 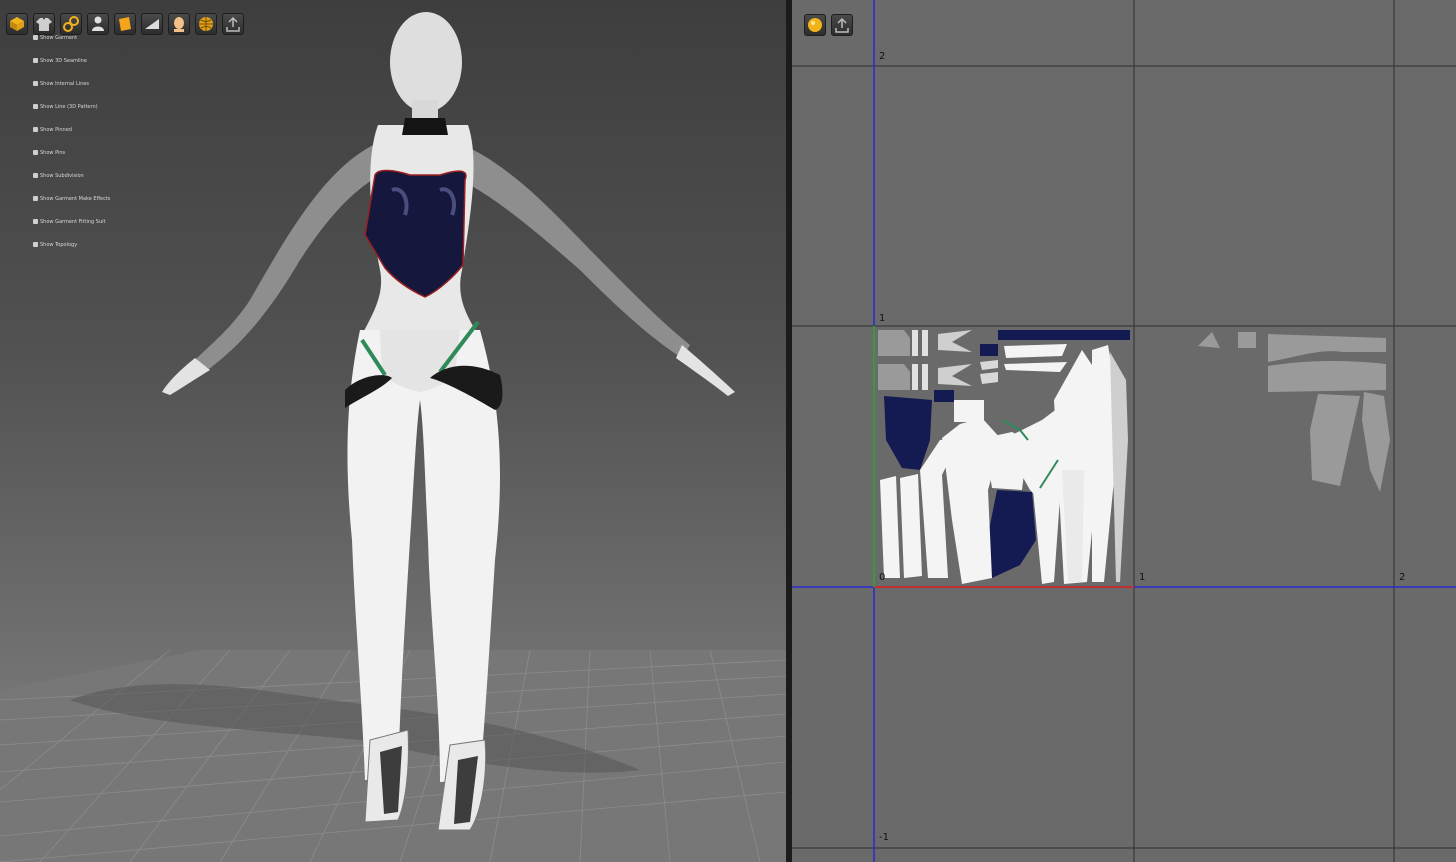 What do you see at coordinates (35, 60) in the screenshot?
I see `seam-icon` at bounding box center [35, 60].